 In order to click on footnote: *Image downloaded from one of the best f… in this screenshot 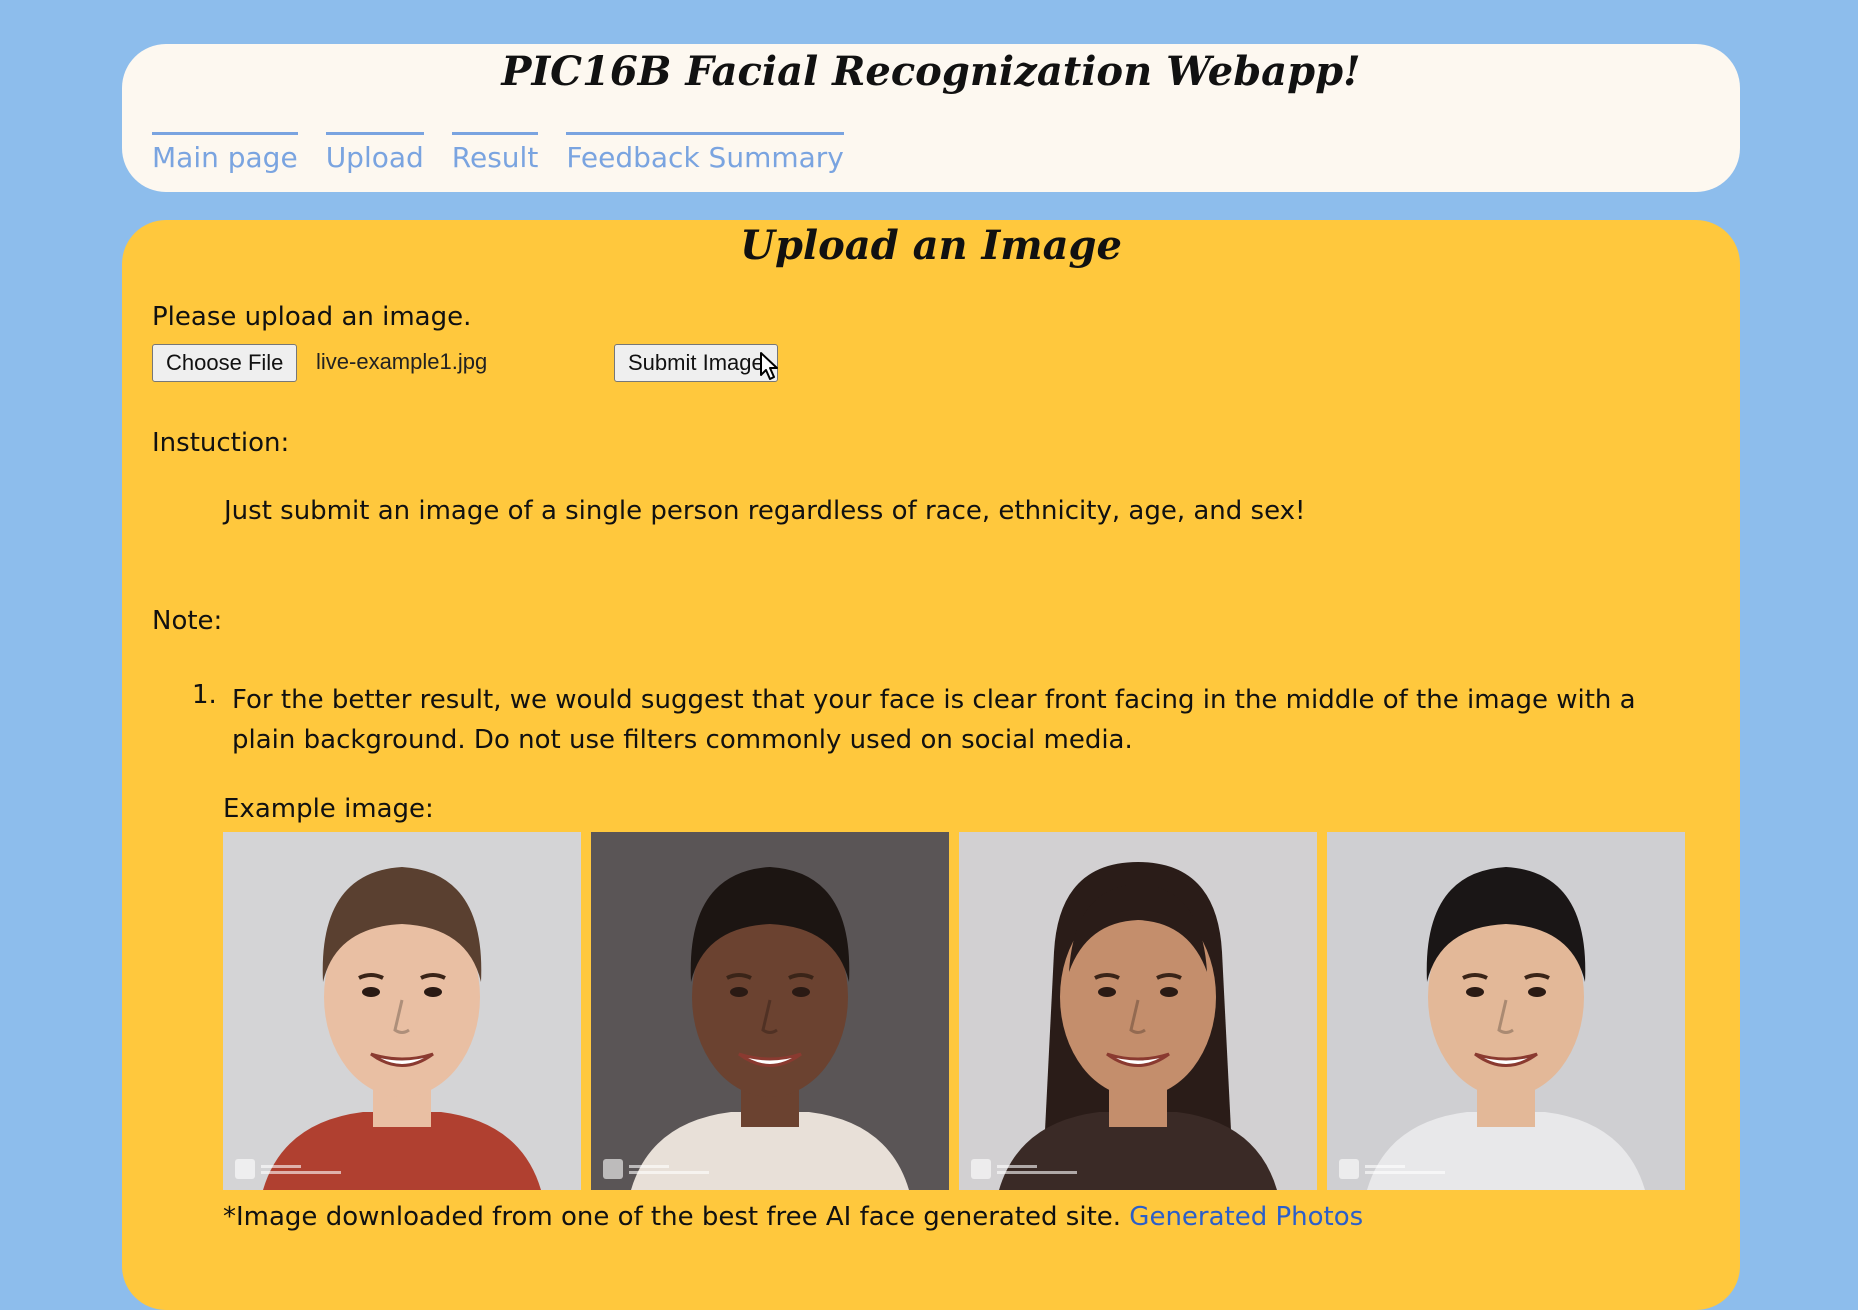, I will do `click(793, 1217)`.